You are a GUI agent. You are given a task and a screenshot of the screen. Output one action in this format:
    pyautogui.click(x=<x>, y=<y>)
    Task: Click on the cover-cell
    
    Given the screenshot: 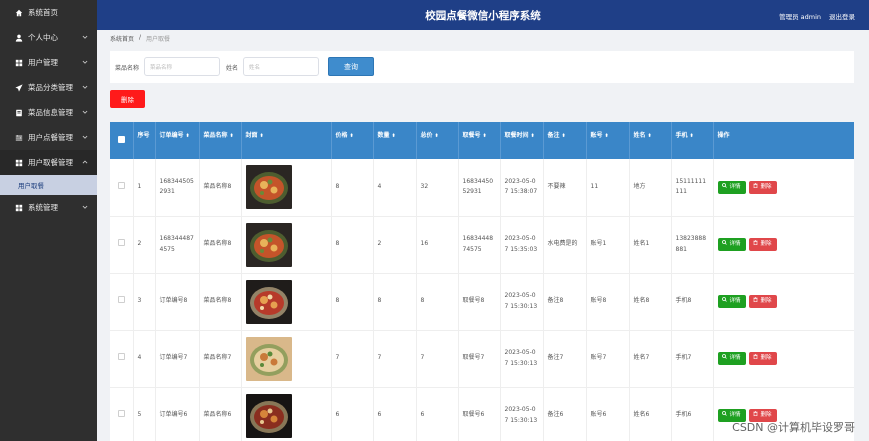 What is the action you would take?
    pyautogui.click(x=286, y=188)
    